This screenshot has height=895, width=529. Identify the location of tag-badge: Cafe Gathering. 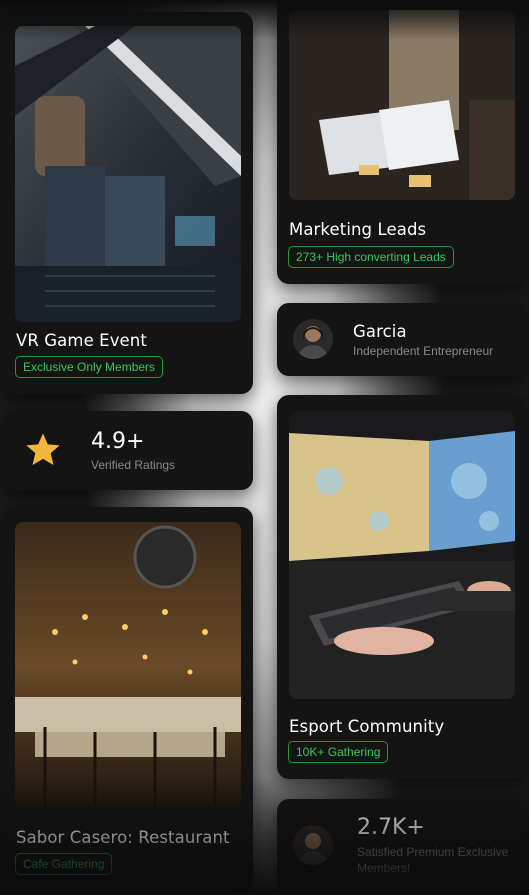
(64, 864).